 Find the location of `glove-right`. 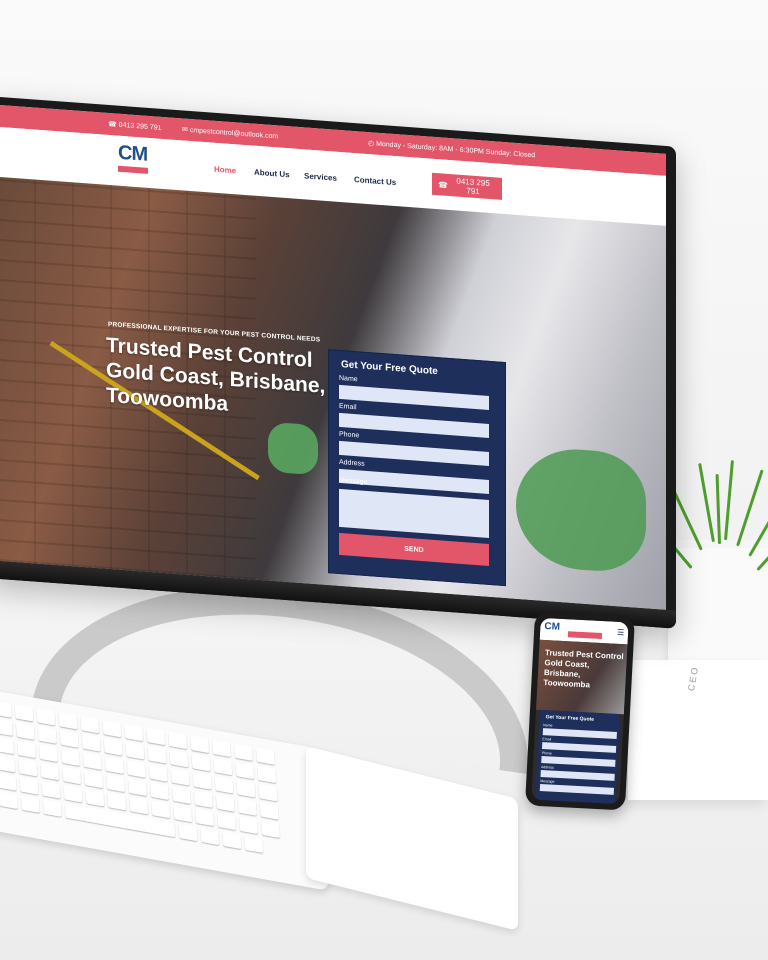

glove-right is located at coordinates (581, 509).